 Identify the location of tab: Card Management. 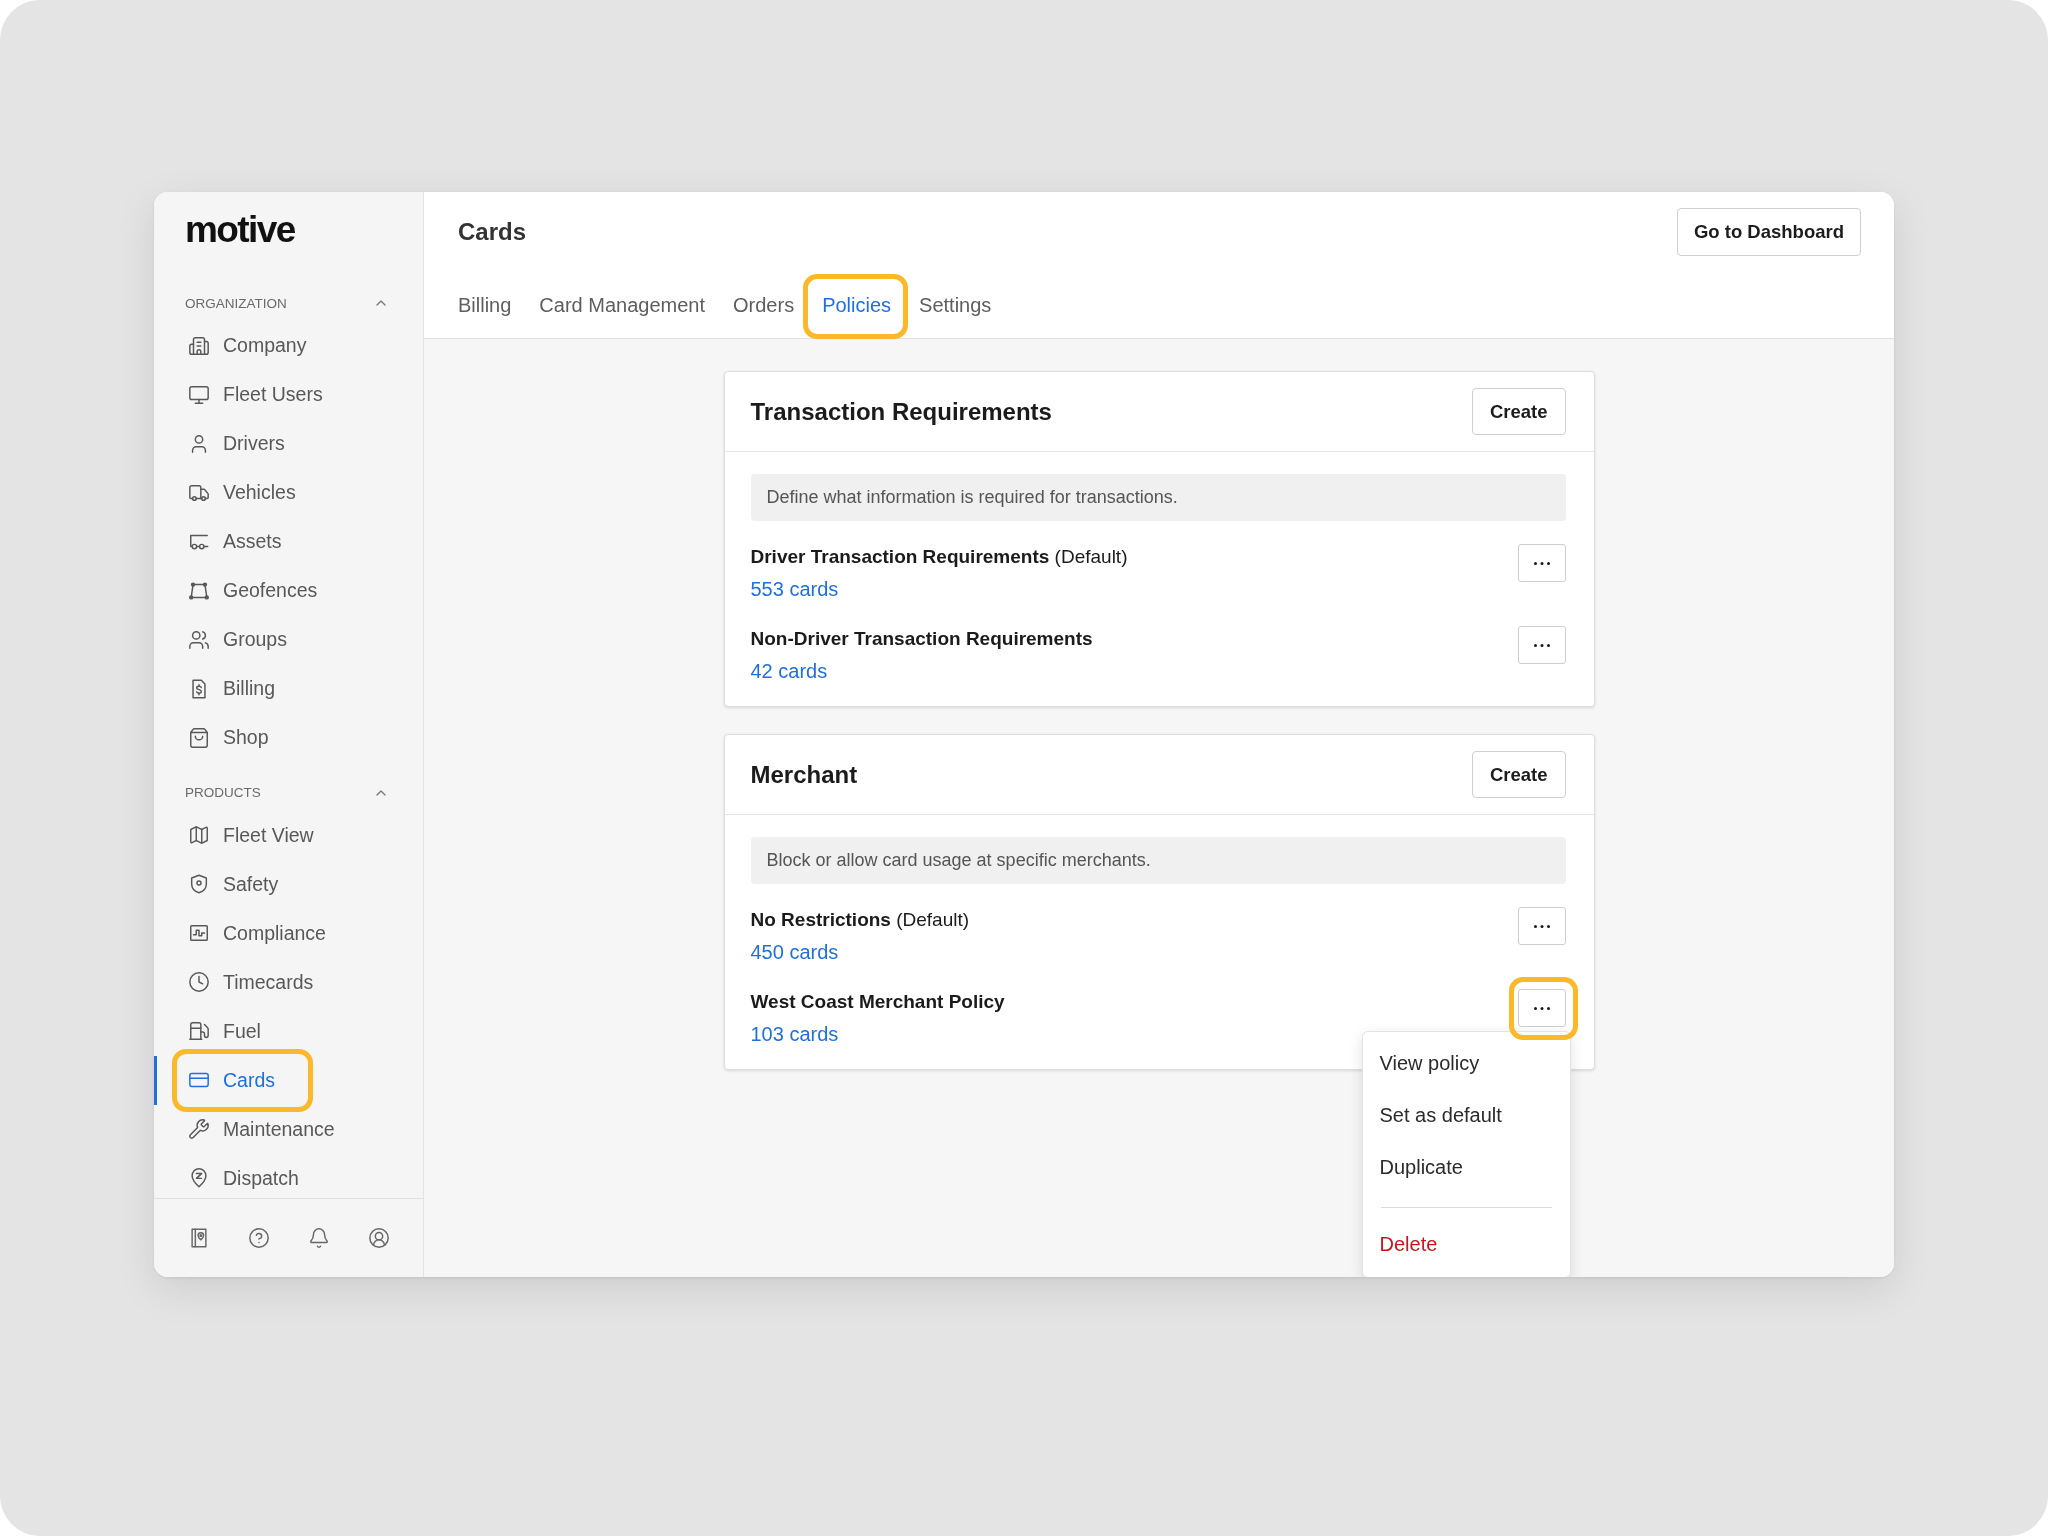
(622, 310).